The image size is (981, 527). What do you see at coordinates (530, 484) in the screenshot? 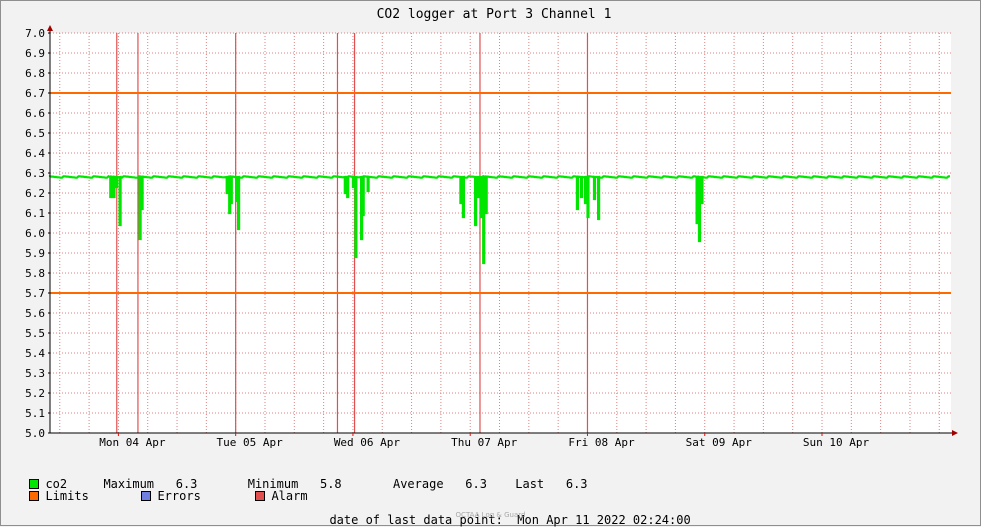
I see `legend-last-label: Last` at bounding box center [530, 484].